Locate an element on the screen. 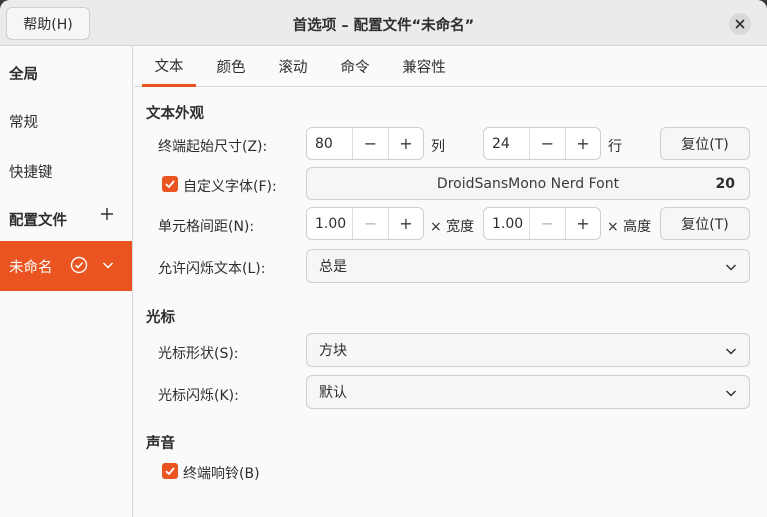 This screenshot has height=517, width=767. cell-width-spinner: 1.00 − + is located at coordinates (365, 223).